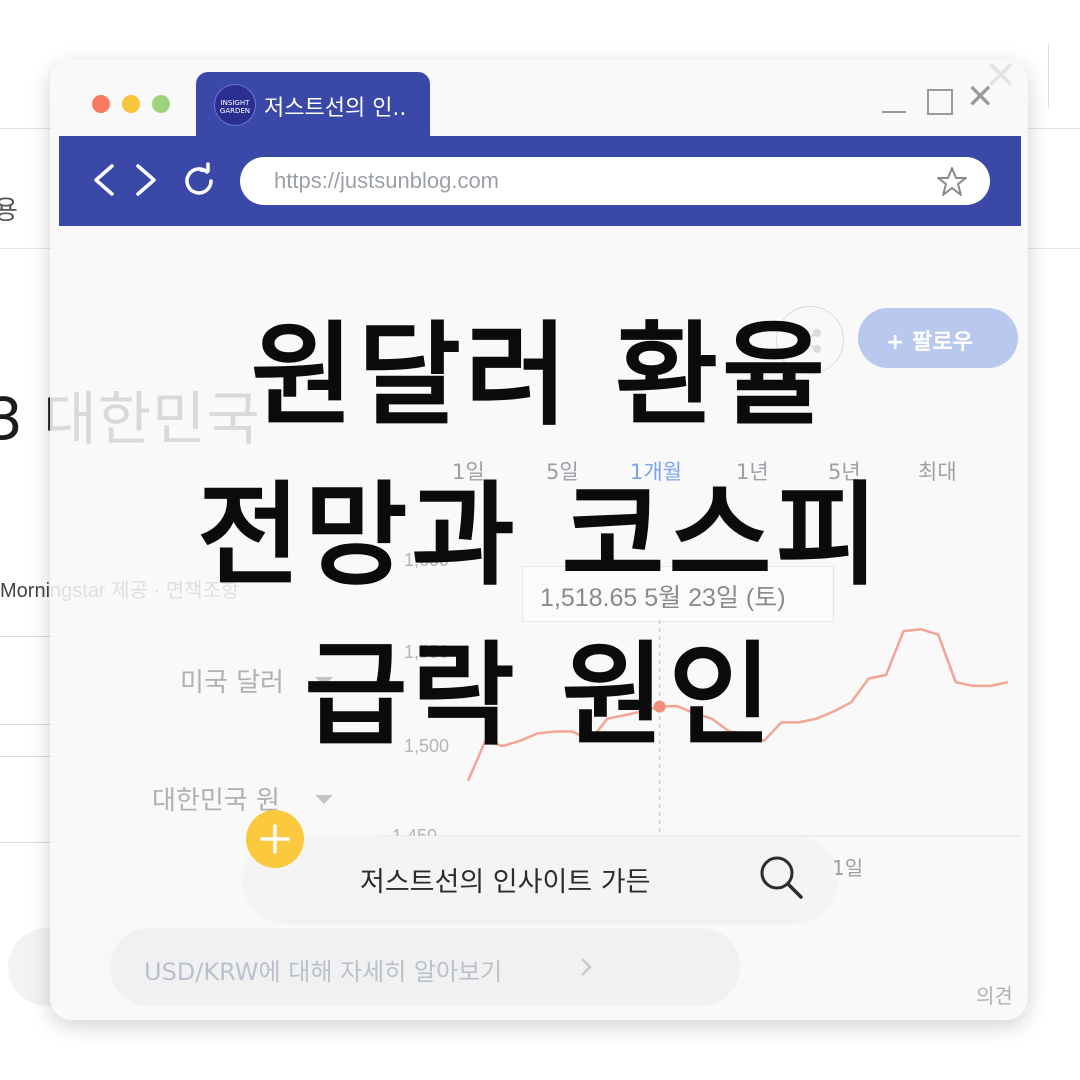  What do you see at coordinates (848, 868) in the screenshot?
I see `x-tick-label: 1일` at bounding box center [848, 868].